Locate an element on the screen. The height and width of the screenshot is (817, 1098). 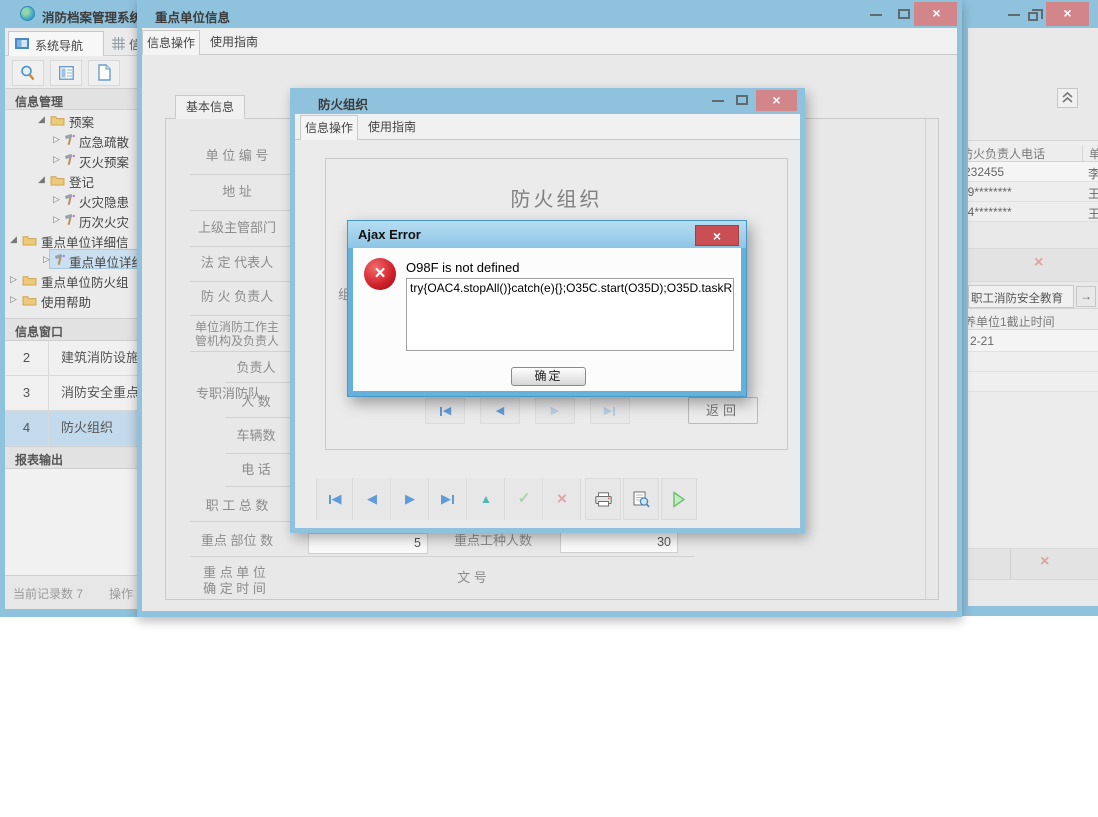
phone-cell: 39******** is located at coordinates (990, 192).